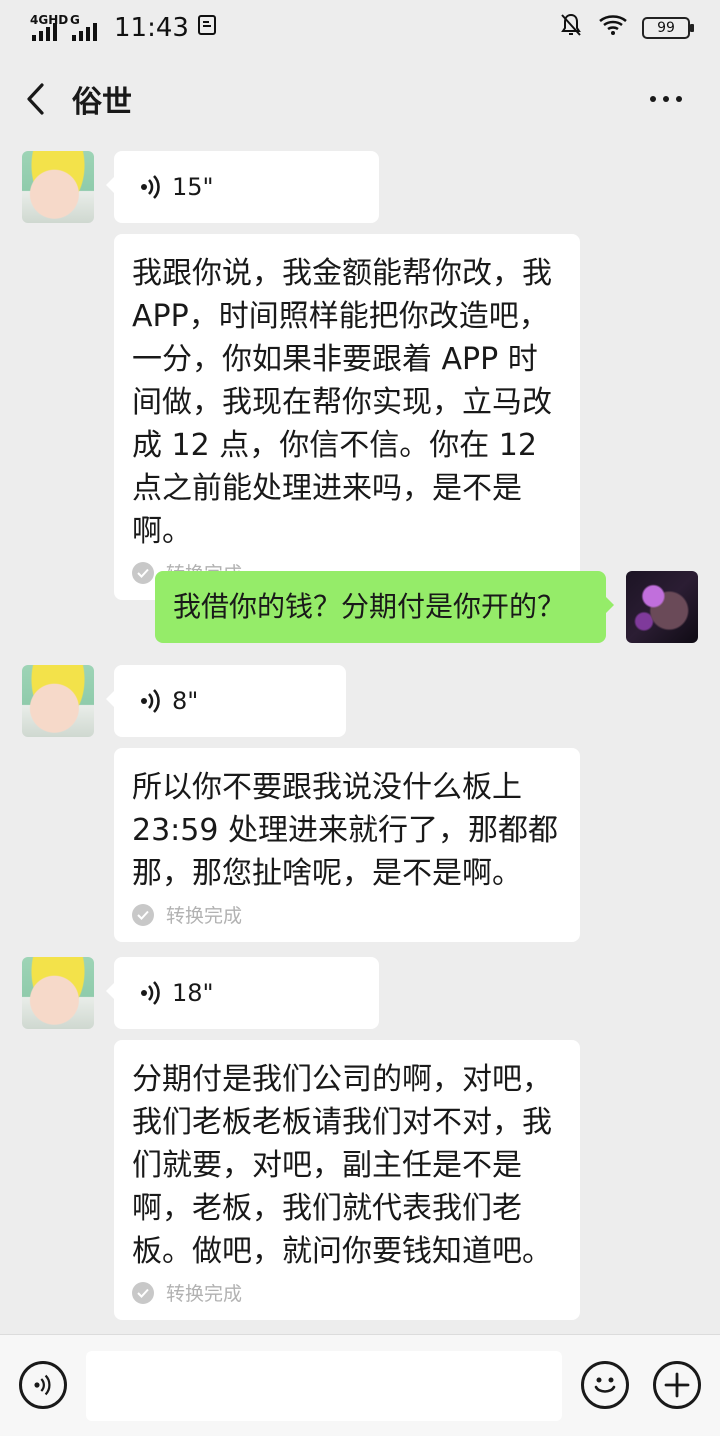  I want to click on more-dots-icon, so click(666, 99).